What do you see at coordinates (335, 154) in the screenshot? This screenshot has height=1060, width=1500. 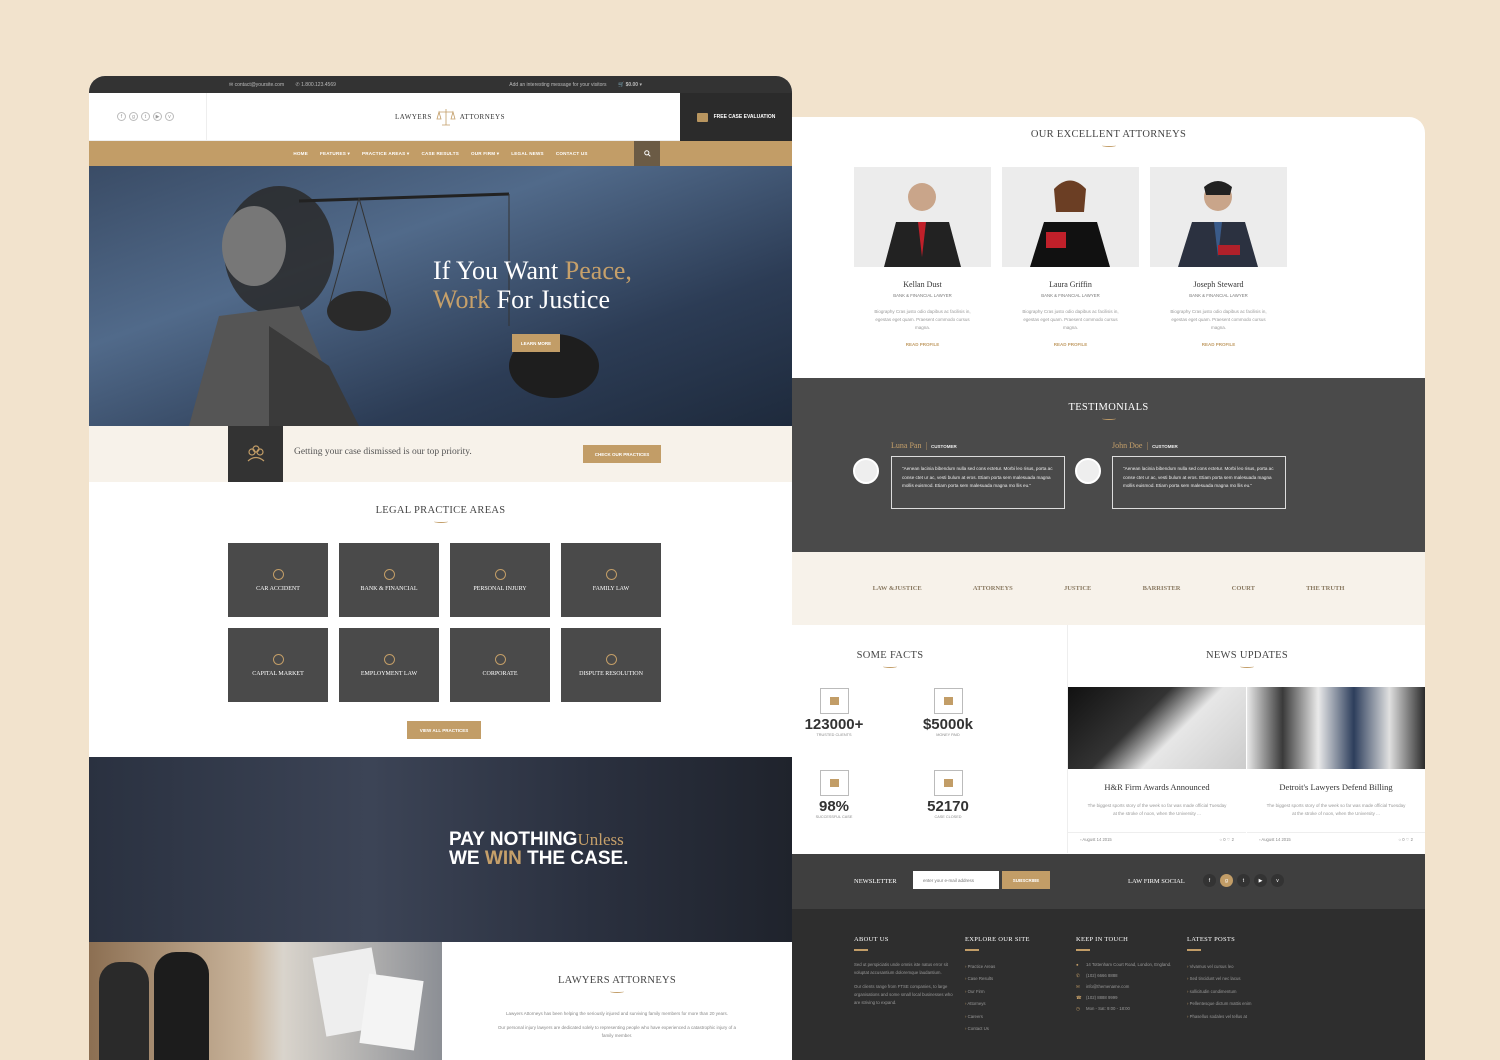 I see `nav-features: FEATURES ▾` at bounding box center [335, 154].